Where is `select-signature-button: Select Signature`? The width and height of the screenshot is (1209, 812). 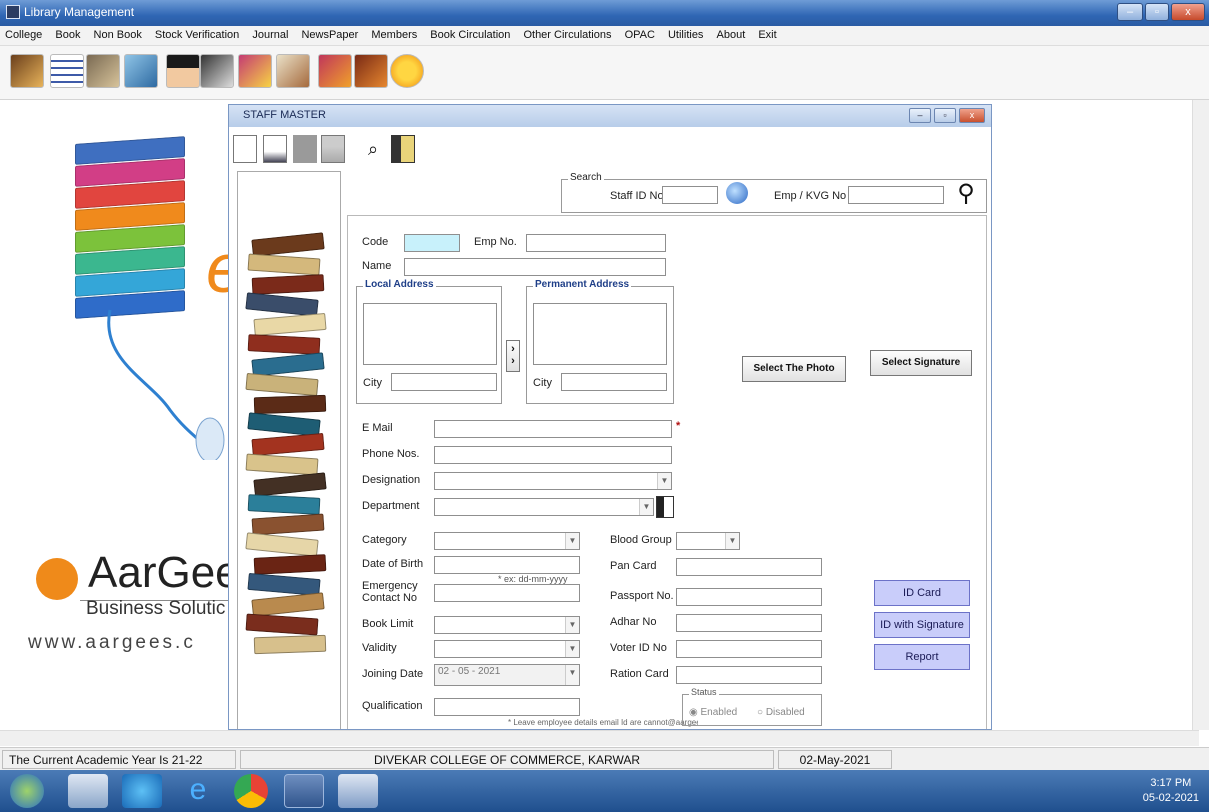 select-signature-button: Select Signature is located at coordinates (921, 363).